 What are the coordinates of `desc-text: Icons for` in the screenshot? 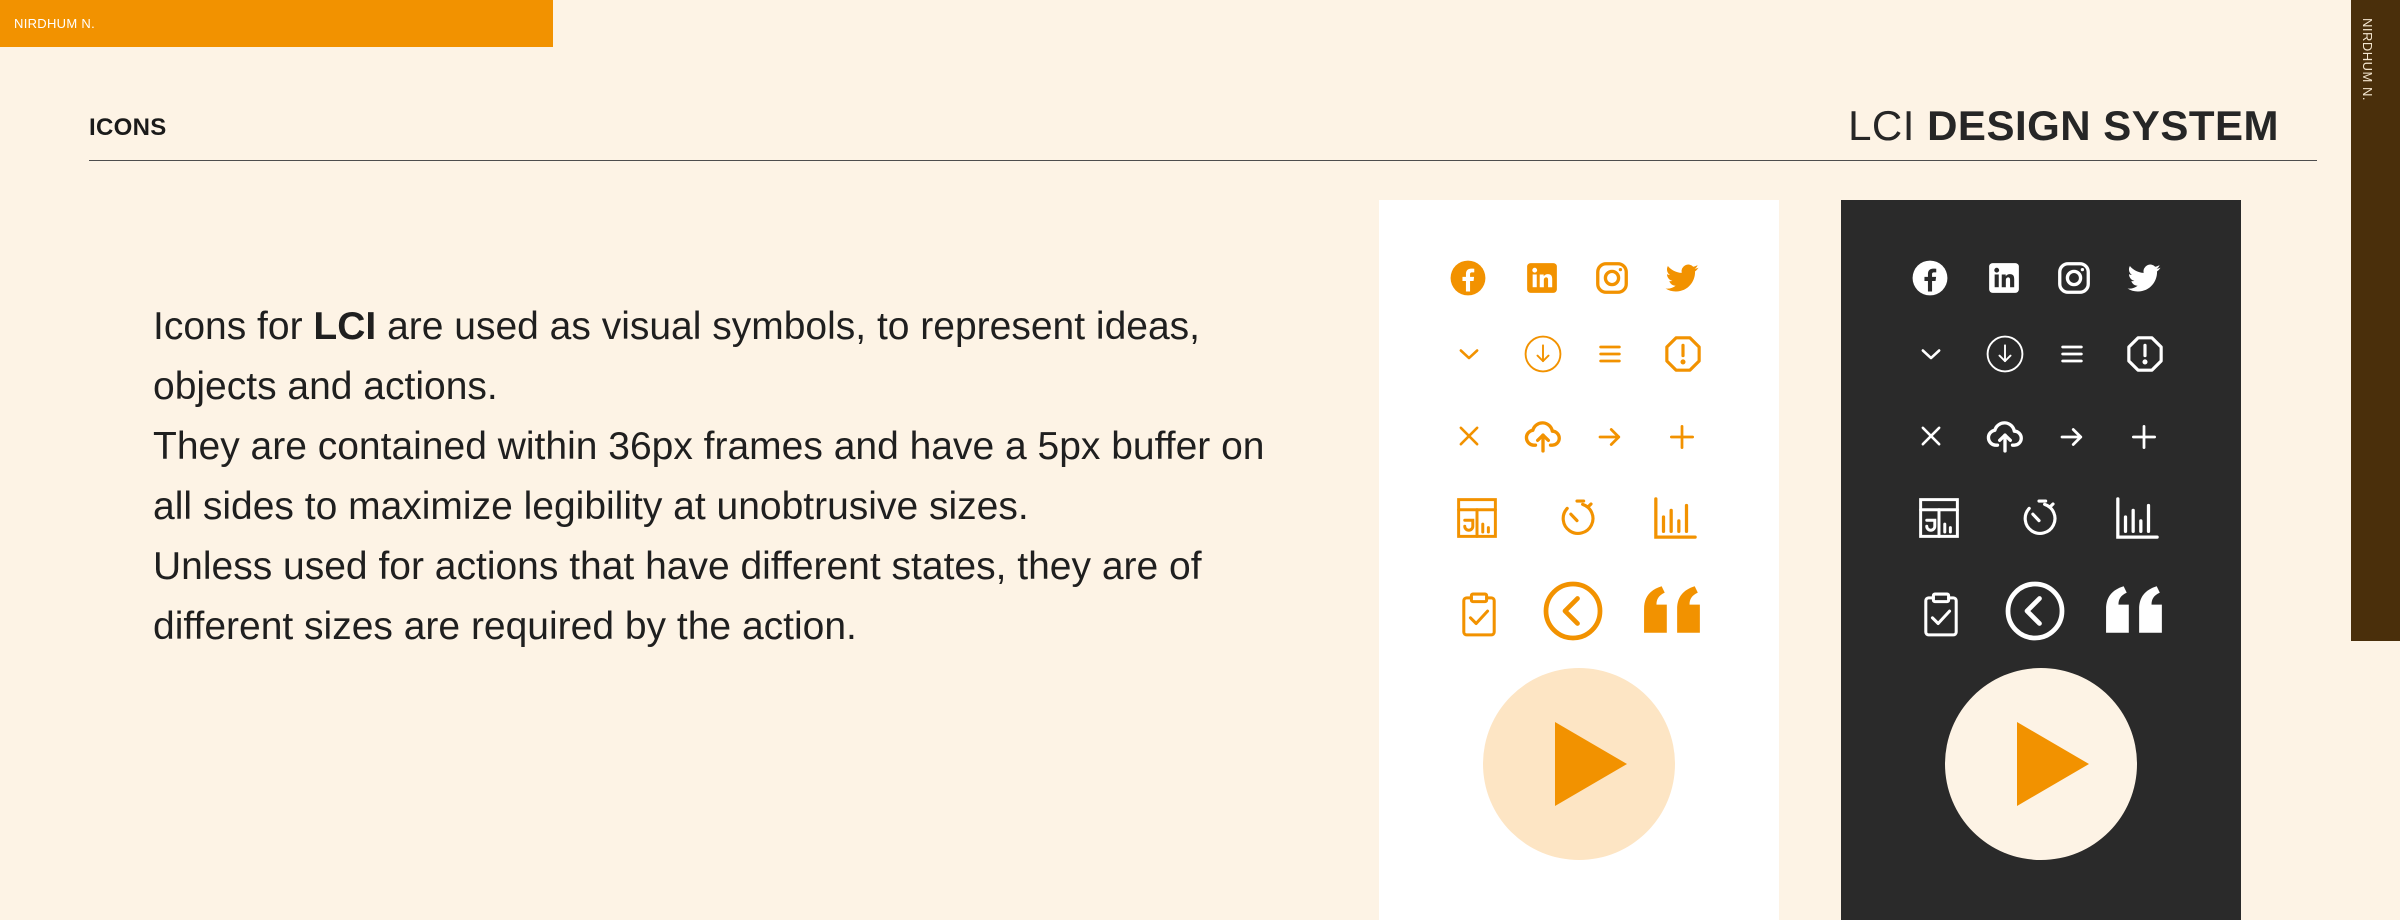 It's located at (233, 326).